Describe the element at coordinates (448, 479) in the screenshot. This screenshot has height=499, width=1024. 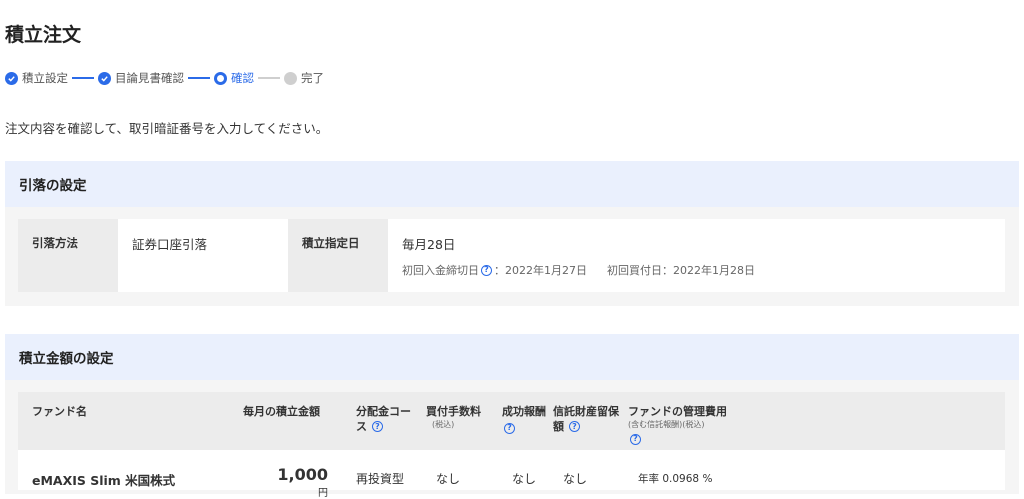
I see `purchase-fee-value: なし` at that location.